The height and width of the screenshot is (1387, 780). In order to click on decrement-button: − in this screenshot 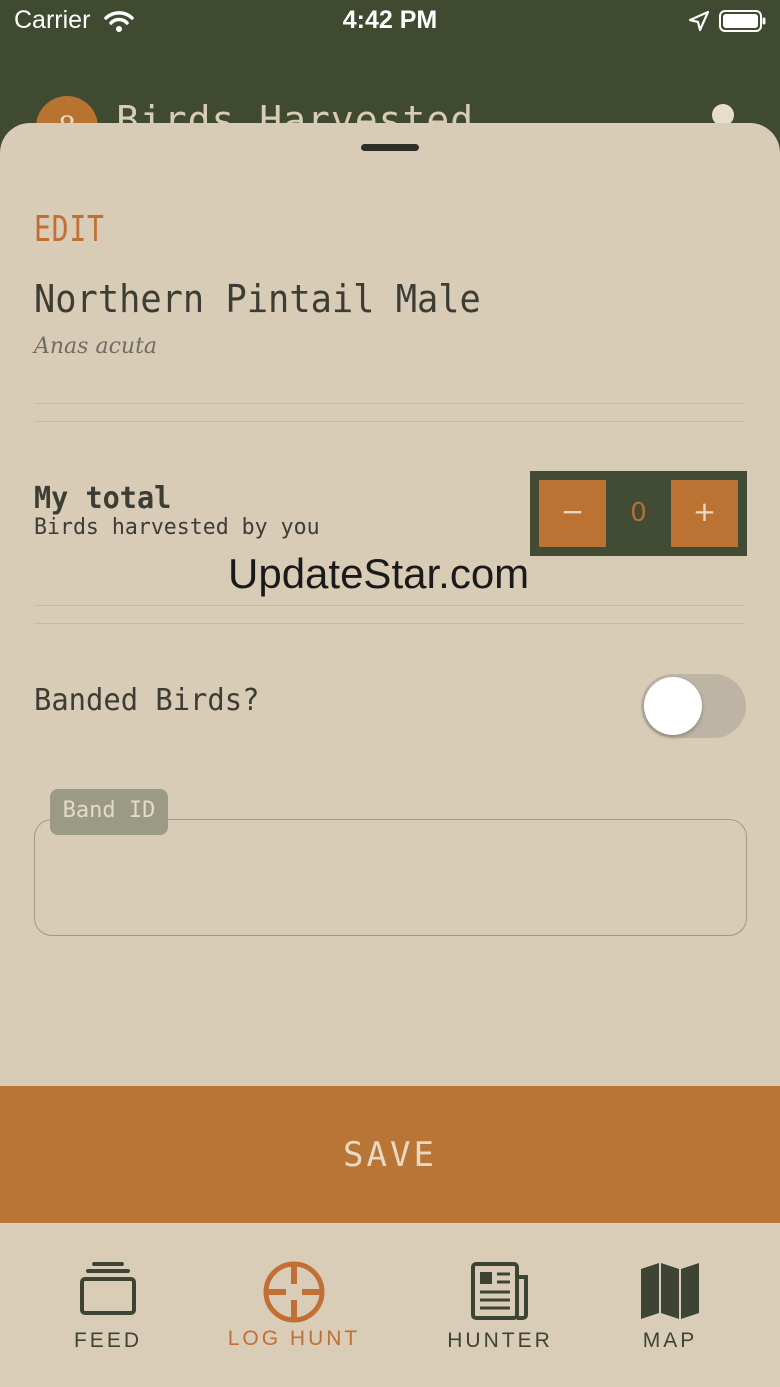, I will do `click(572, 513)`.